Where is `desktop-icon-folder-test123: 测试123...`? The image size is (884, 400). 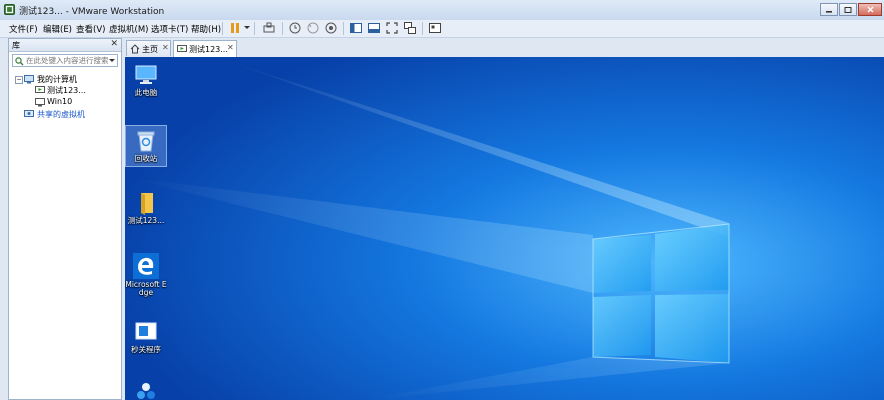 desktop-icon-folder-test123: 测试123... is located at coordinates (146, 208).